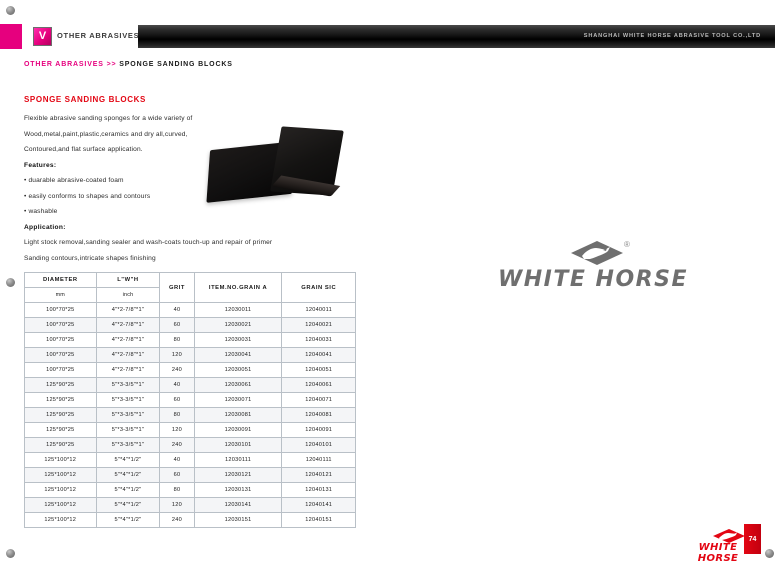 The height and width of the screenshot is (564, 780). Describe the element at coordinates (318, 385) in the screenshot. I see `cell-grain-sic: 12040061` at that location.